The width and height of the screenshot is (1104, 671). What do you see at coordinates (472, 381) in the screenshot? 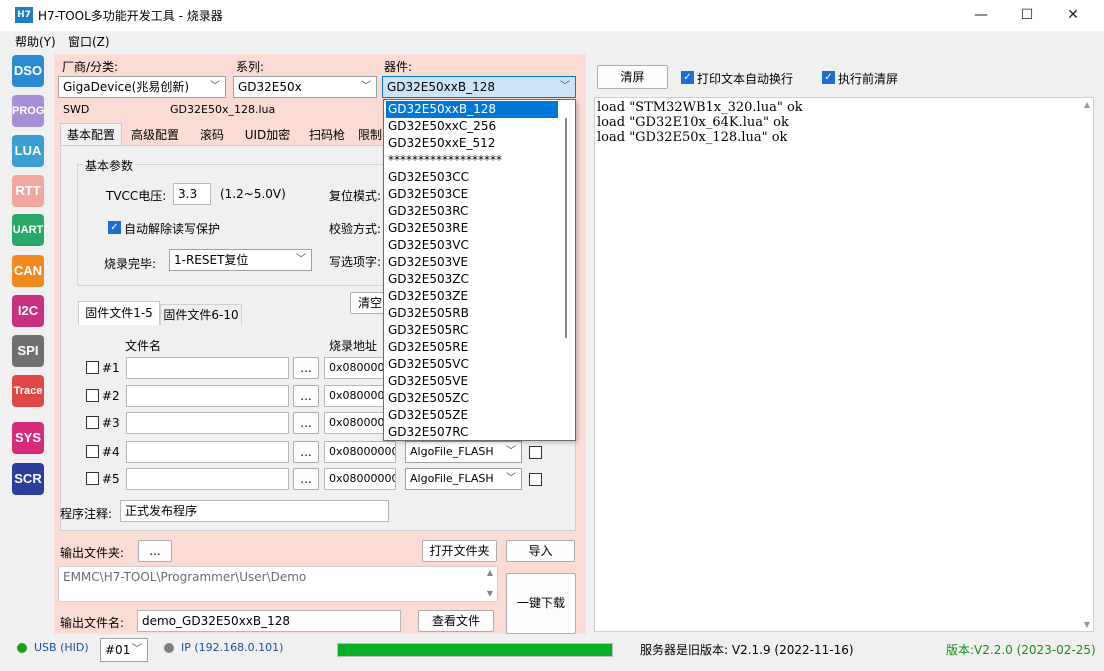
I see `dropdown-option: GD32E505VE` at bounding box center [472, 381].